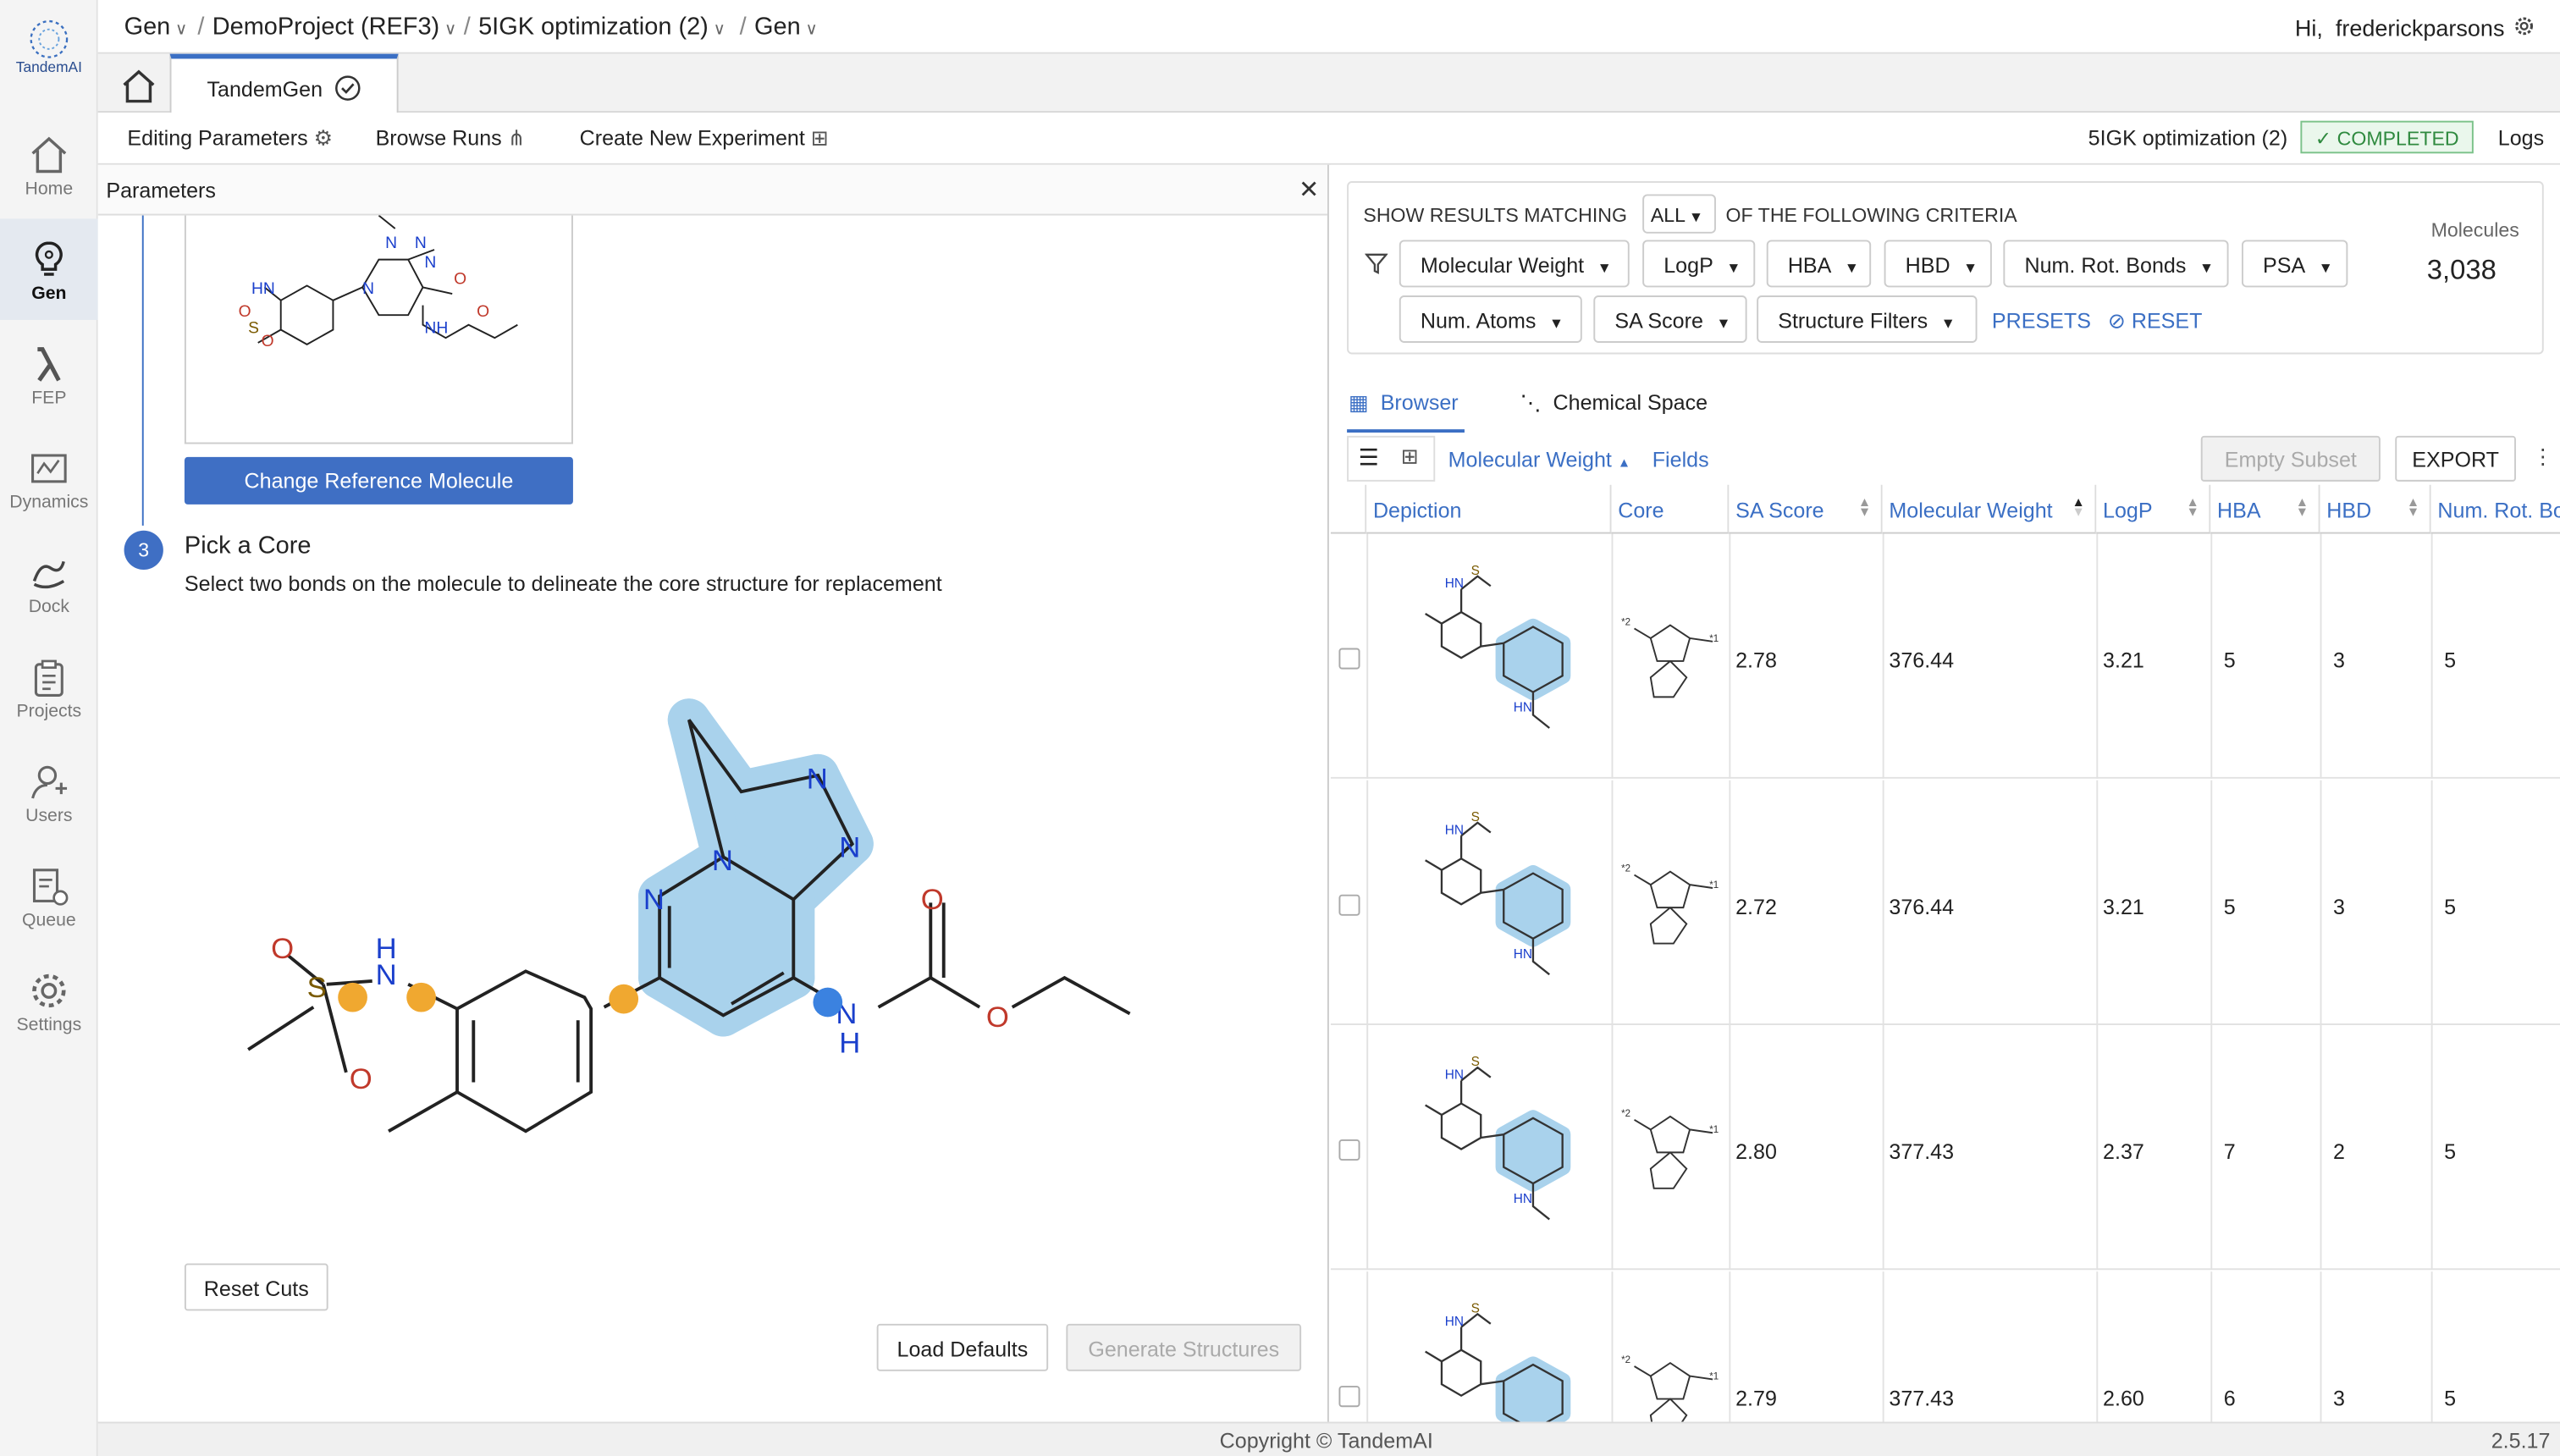 The image size is (2560, 1456). What do you see at coordinates (2105, 265) in the screenshot?
I see `filter-label: Num. Rot. Bonds` at bounding box center [2105, 265].